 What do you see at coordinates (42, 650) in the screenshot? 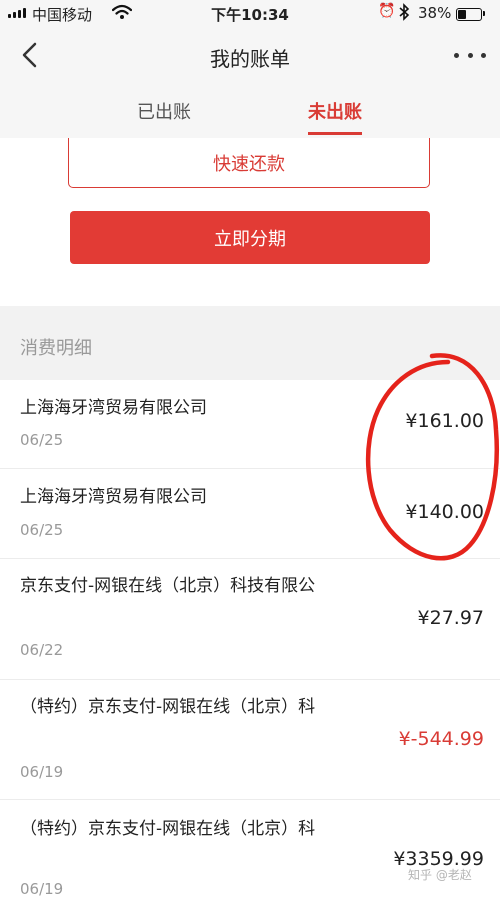
I see `transaction-date: 06/22` at bounding box center [42, 650].